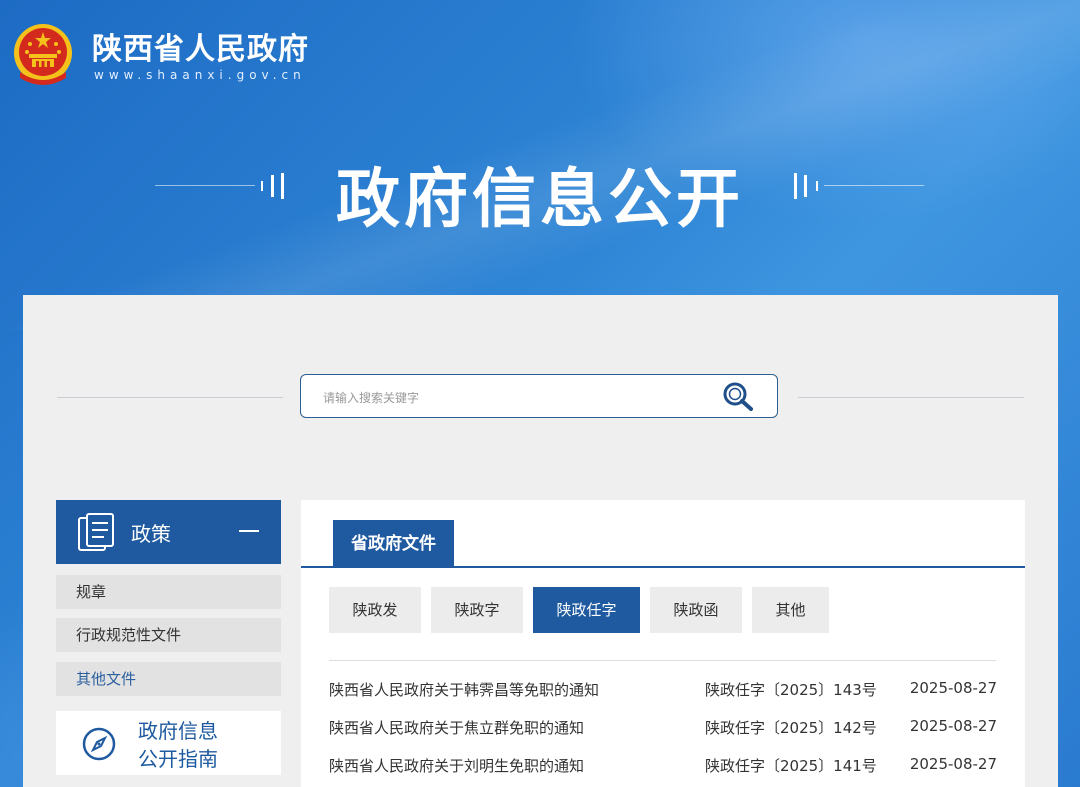 The width and height of the screenshot is (1080, 787). I want to click on document-number: 陕政任字〔2025〕143号, so click(791, 690).